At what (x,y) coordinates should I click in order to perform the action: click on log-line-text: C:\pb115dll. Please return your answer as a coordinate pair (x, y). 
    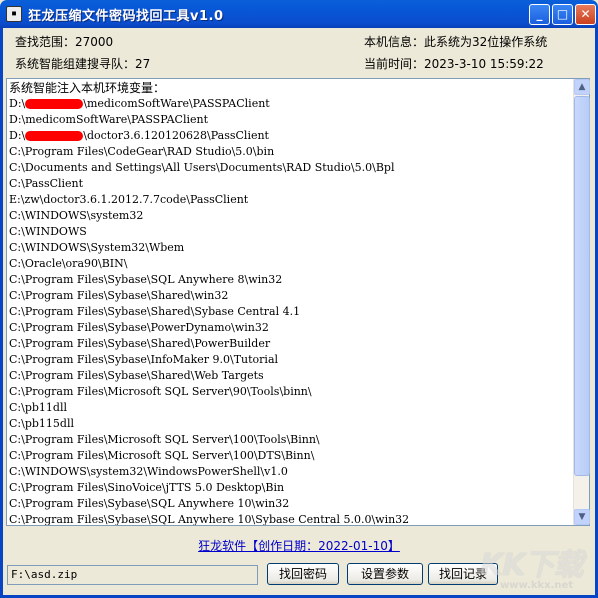
    Looking at the image, I should click on (41, 423).